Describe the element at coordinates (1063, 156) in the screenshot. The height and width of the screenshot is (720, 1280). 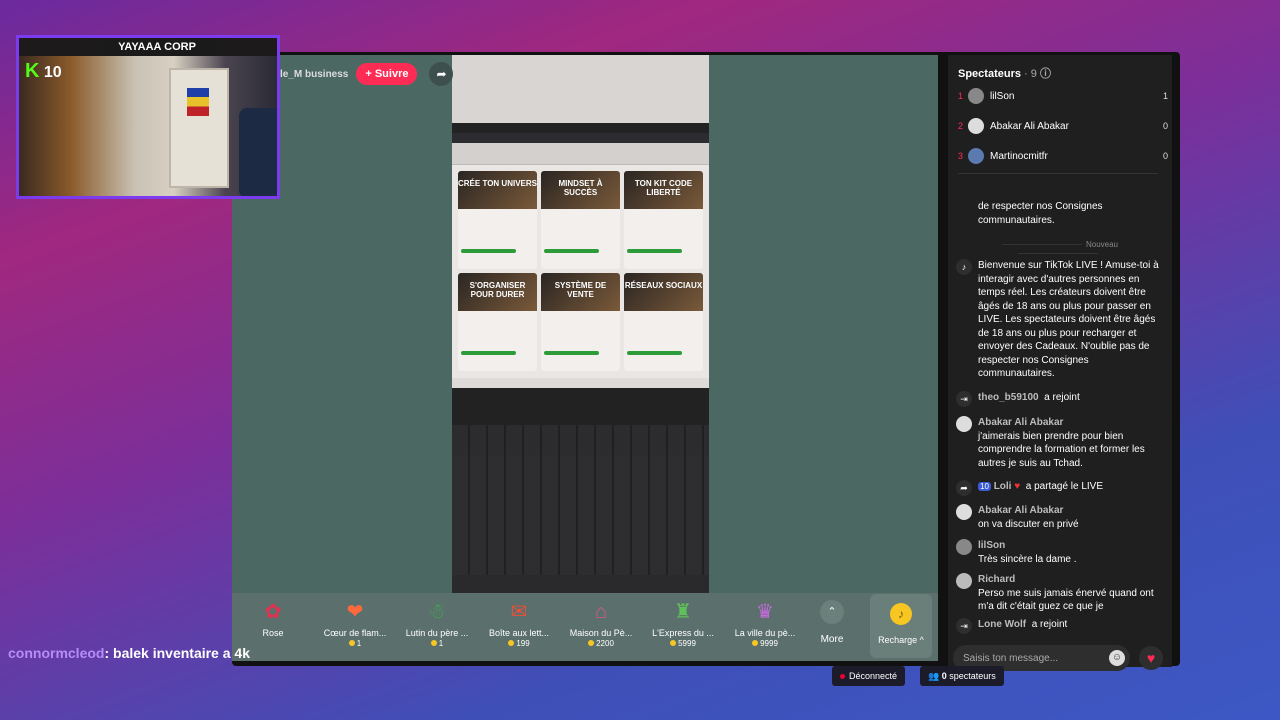
I see `viewer-row: 3 Martinocmitfr 0` at that location.